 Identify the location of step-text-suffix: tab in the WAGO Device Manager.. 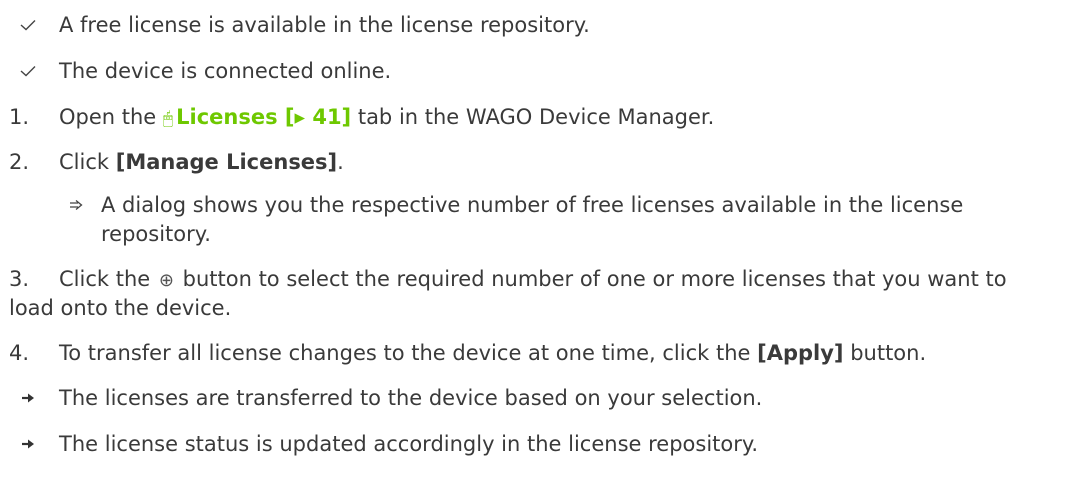
(533, 117).